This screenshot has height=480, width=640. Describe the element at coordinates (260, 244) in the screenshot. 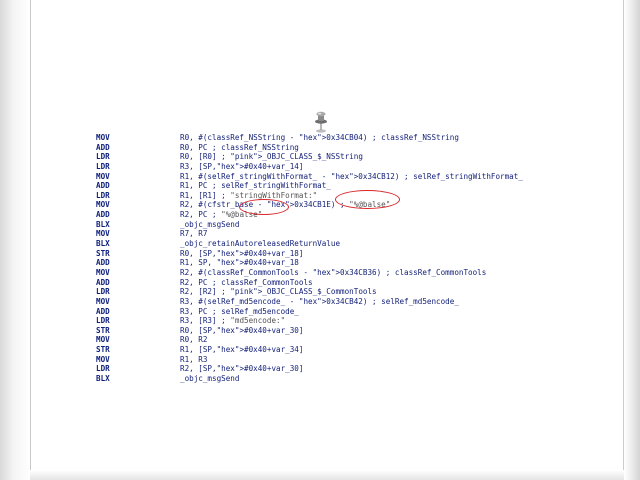

I see `operands: _objc_retainAutoreleasedReturnValue` at that location.